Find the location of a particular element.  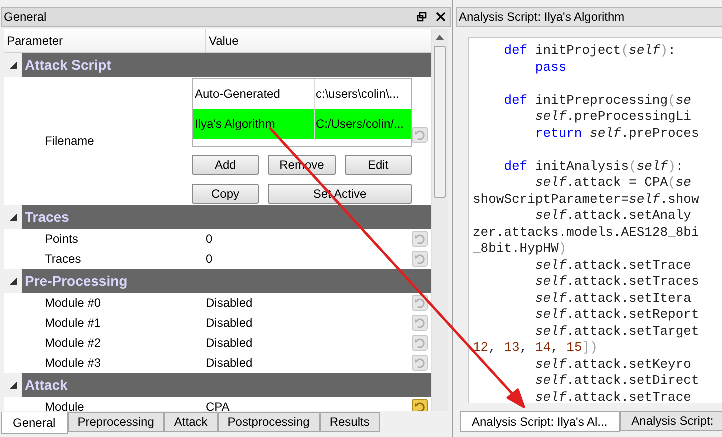

list-button: Edit is located at coordinates (378, 165).